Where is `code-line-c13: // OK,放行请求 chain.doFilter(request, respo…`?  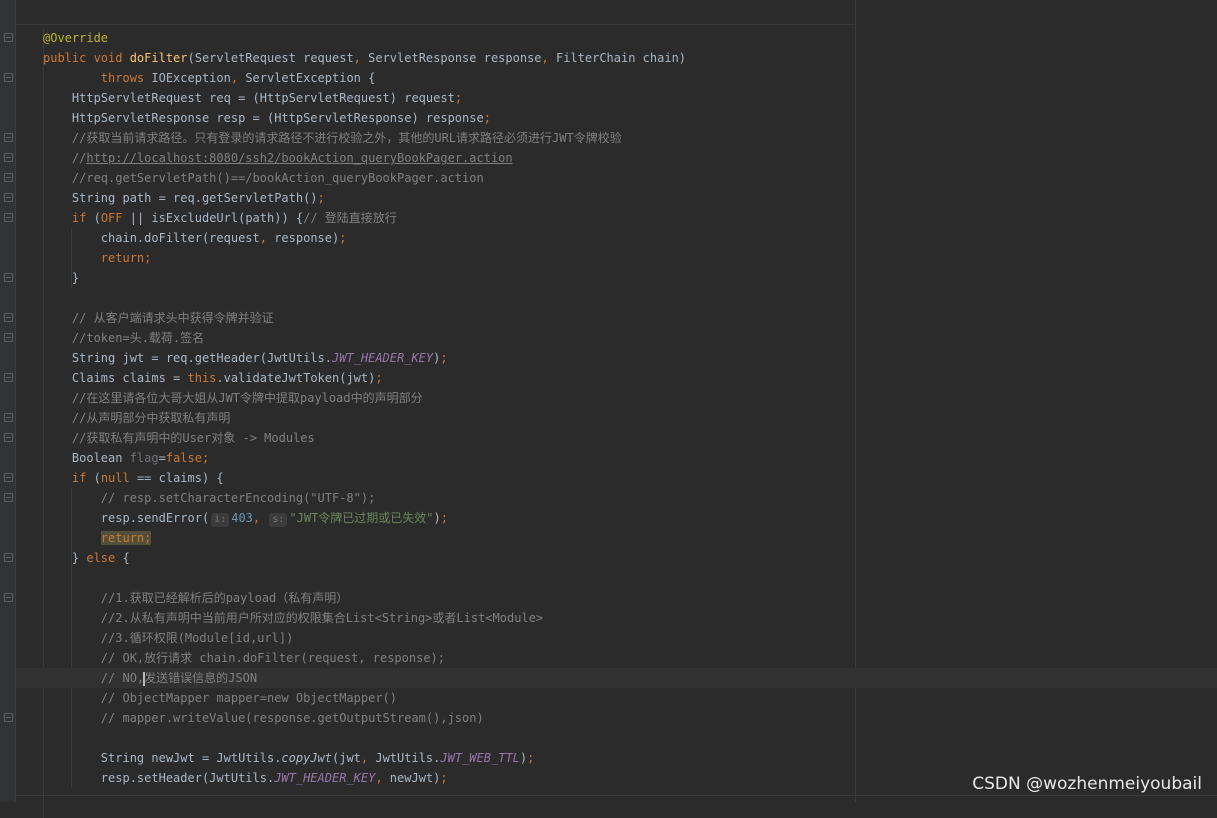
code-line-c13: // OK,放行请求 chain.doFilter(request, respo… is located at coordinates (244, 658).